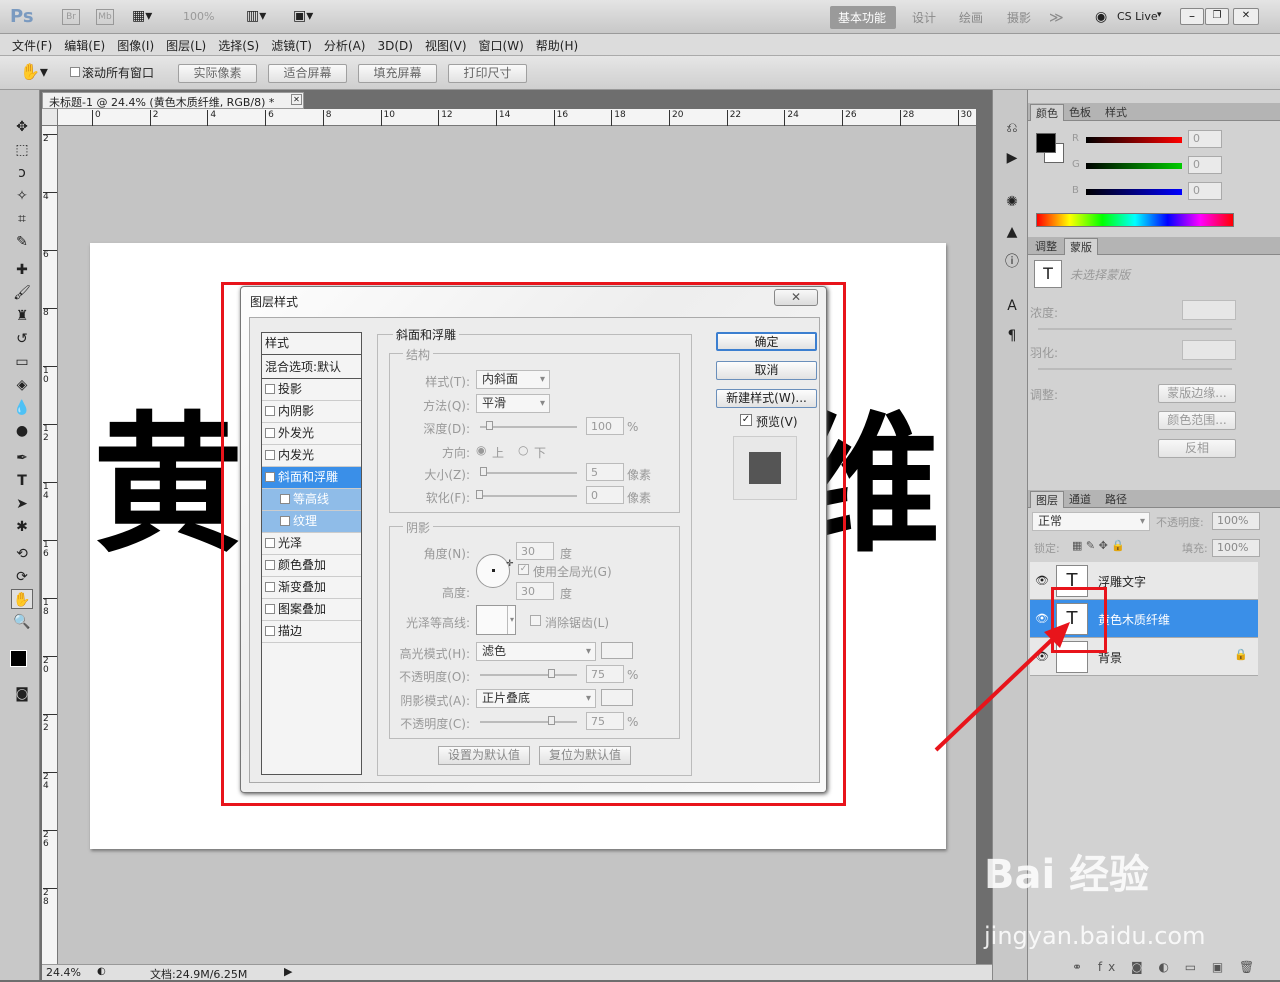  What do you see at coordinates (22, 458) in the screenshot?
I see `pen-tool-icon: ✒` at bounding box center [22, 458].